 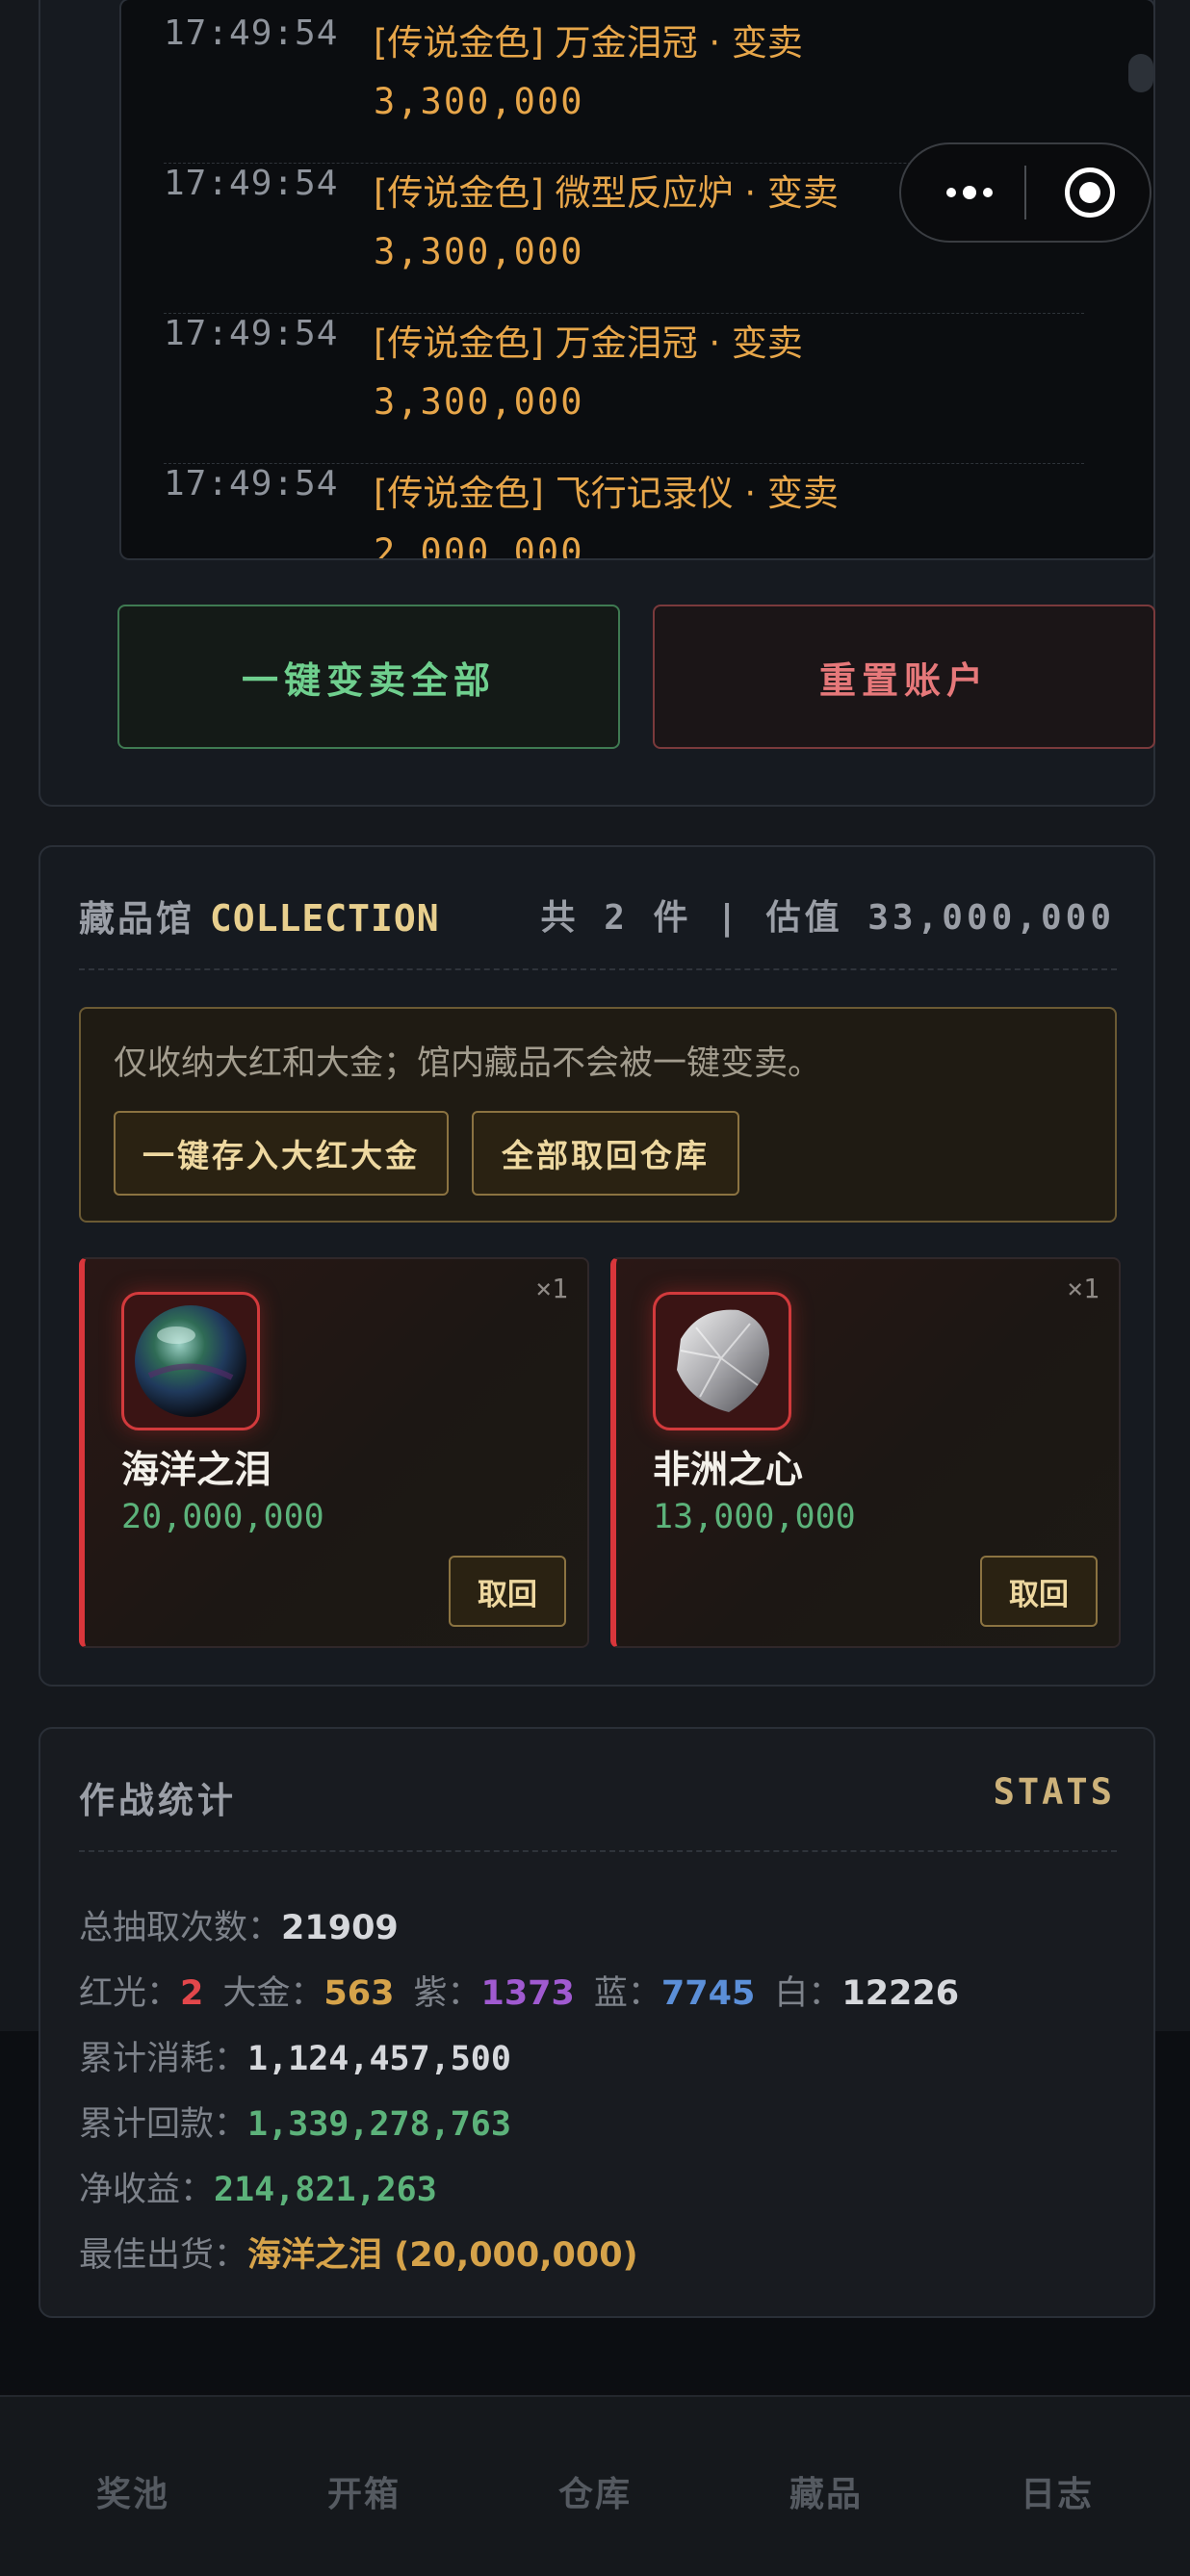 I want to click on stat-net: 净收益：214,821,263, so click(x=258, y=2186).